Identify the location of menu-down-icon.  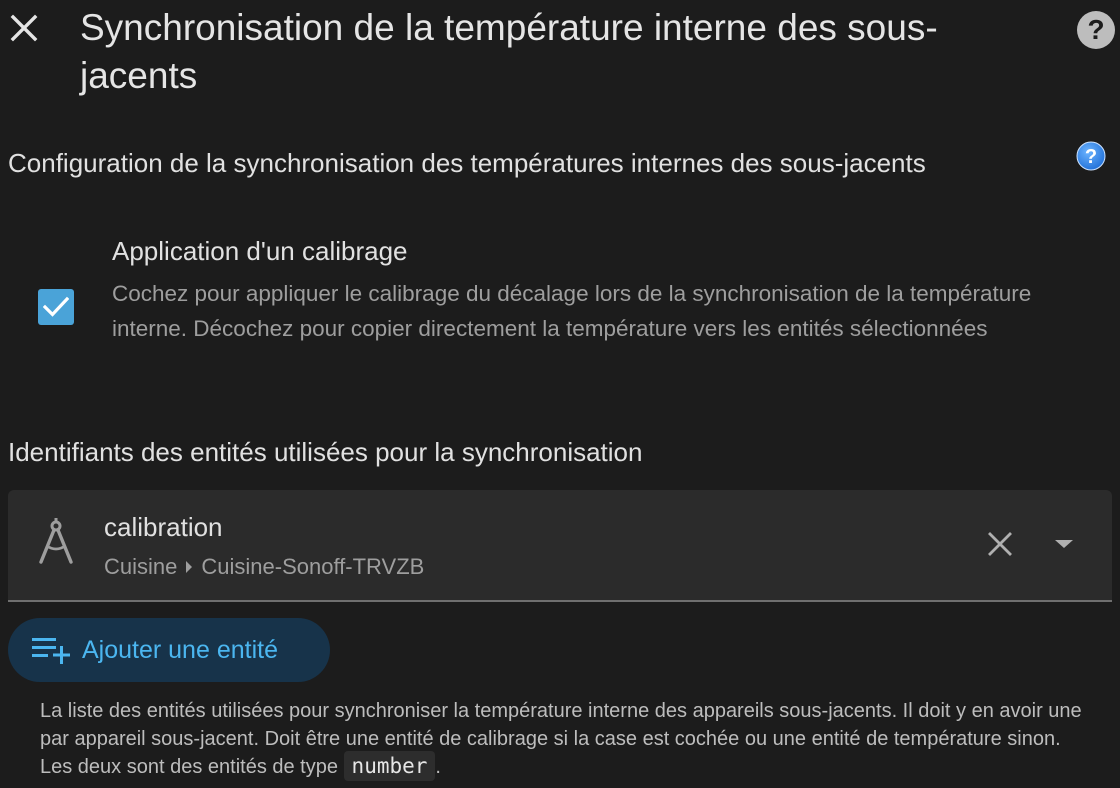
(1064, 544).